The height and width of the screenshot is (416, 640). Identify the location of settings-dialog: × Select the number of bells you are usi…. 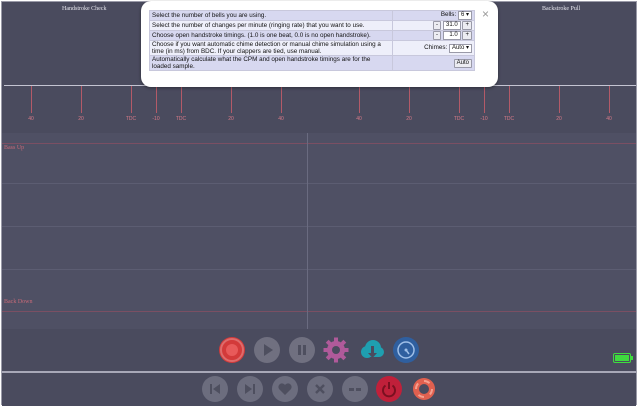
(319, 44).